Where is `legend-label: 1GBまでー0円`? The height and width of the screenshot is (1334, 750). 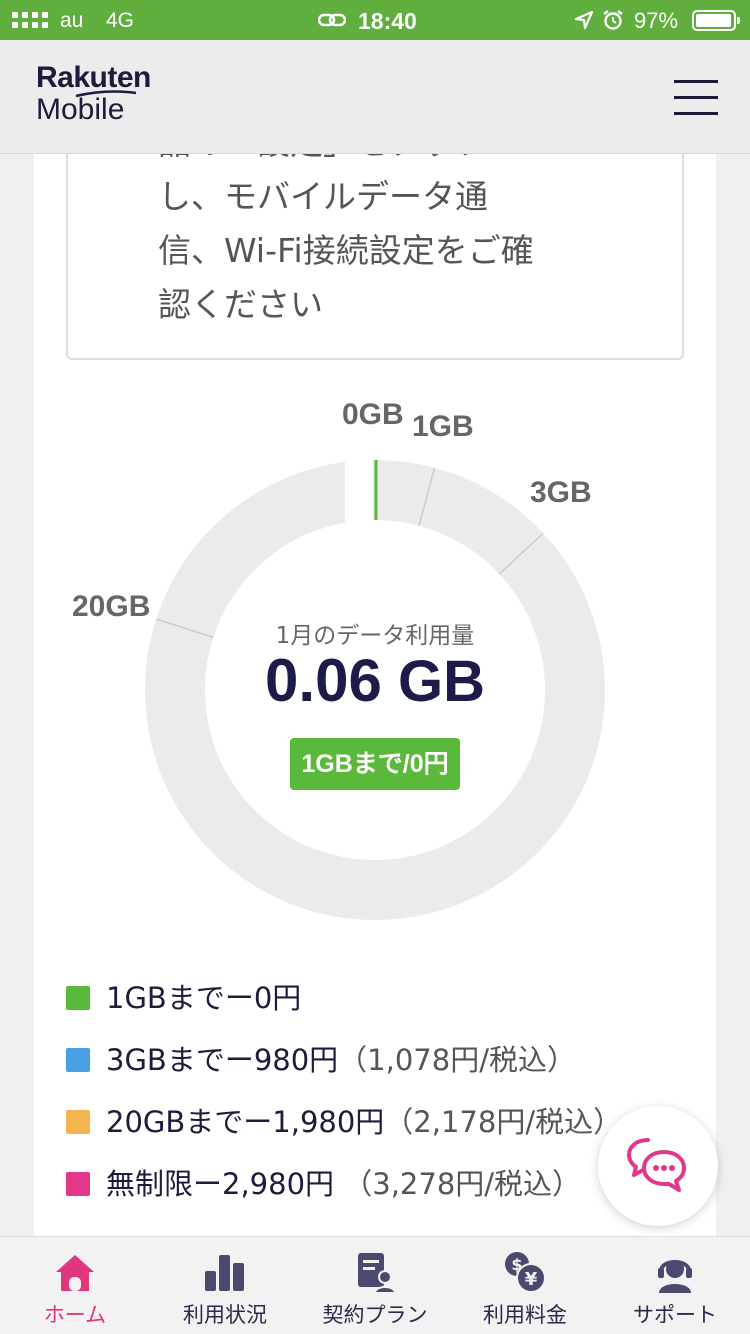
legend-label: 1GBまでー0円 is located at coordinates (204, 998).